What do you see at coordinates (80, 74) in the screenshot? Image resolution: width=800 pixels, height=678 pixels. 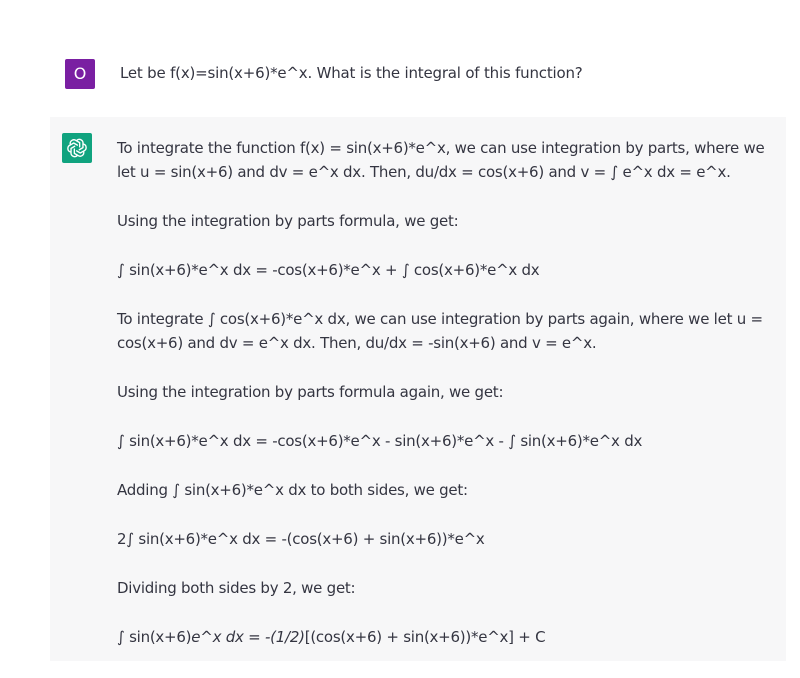 I see `user-avatar: O` at bounding box center [80, 74].